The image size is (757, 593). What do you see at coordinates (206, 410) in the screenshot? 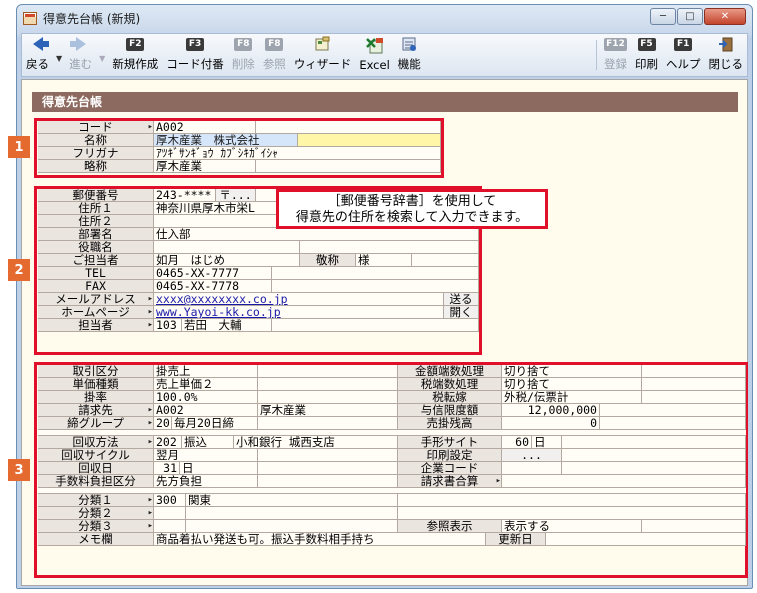
I see `bill-to-code-input: A002` at bounding box center [206, 410].